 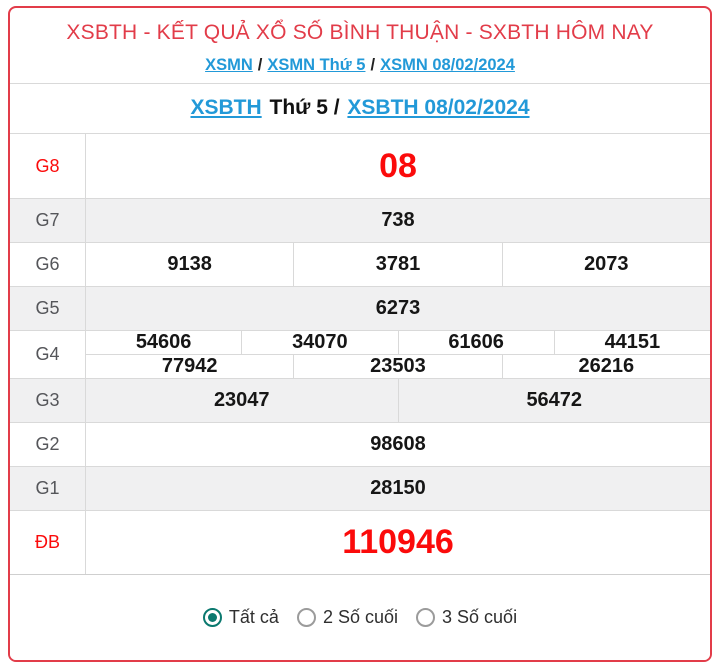 I want to click on prize-number: 6273, so click(x=398, y=308).